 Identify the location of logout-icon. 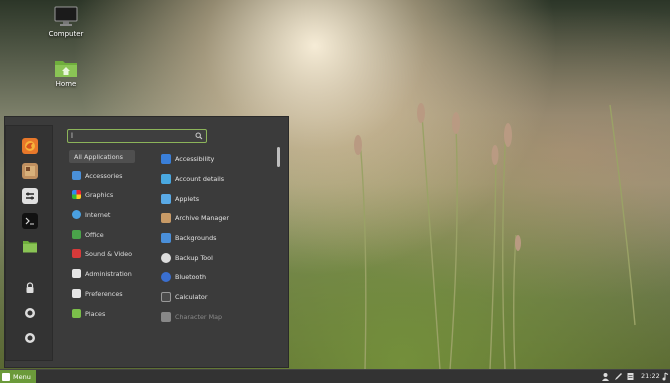
(30, 313).